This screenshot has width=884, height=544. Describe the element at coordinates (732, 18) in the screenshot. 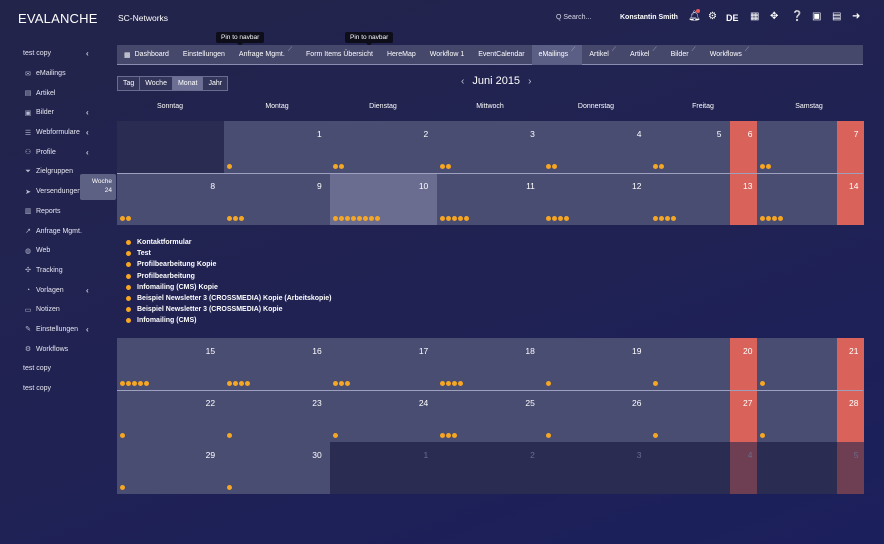

I see `language-switch: DE` at that location.